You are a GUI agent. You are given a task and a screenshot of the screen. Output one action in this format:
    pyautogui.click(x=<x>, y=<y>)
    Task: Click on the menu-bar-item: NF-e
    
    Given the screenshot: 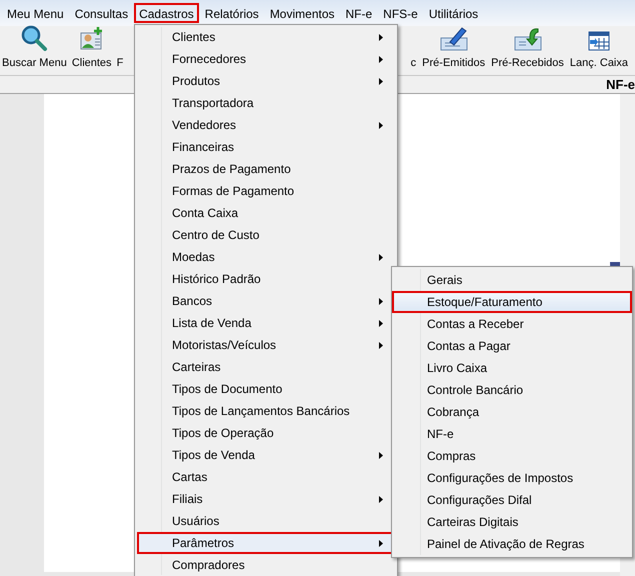 What is the action you would take?
    pyautogui.click(x=359, y=13)
    